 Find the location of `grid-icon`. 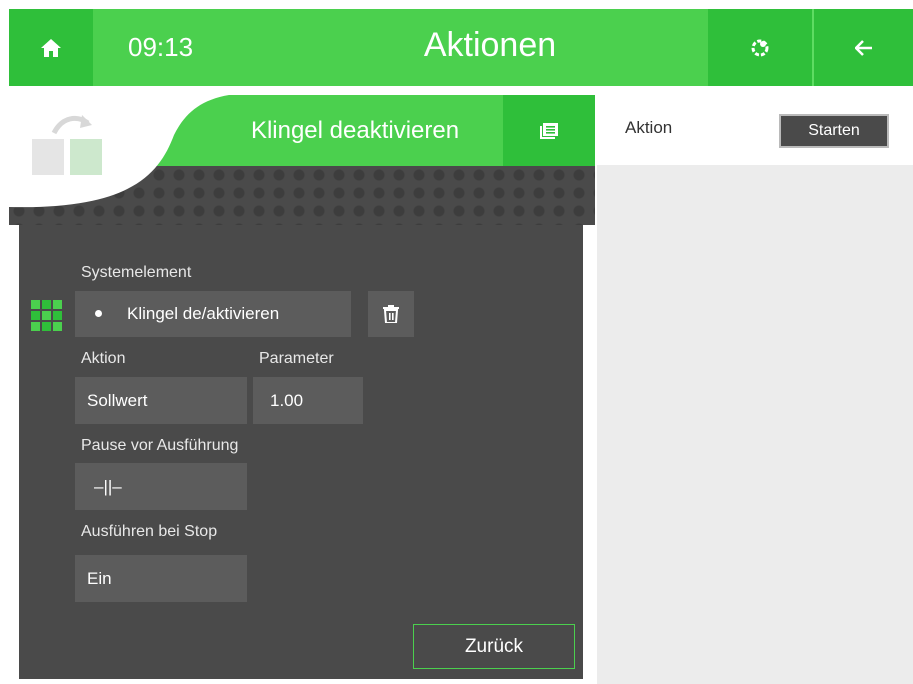

grid-icon is located at coordinates (46, 315).